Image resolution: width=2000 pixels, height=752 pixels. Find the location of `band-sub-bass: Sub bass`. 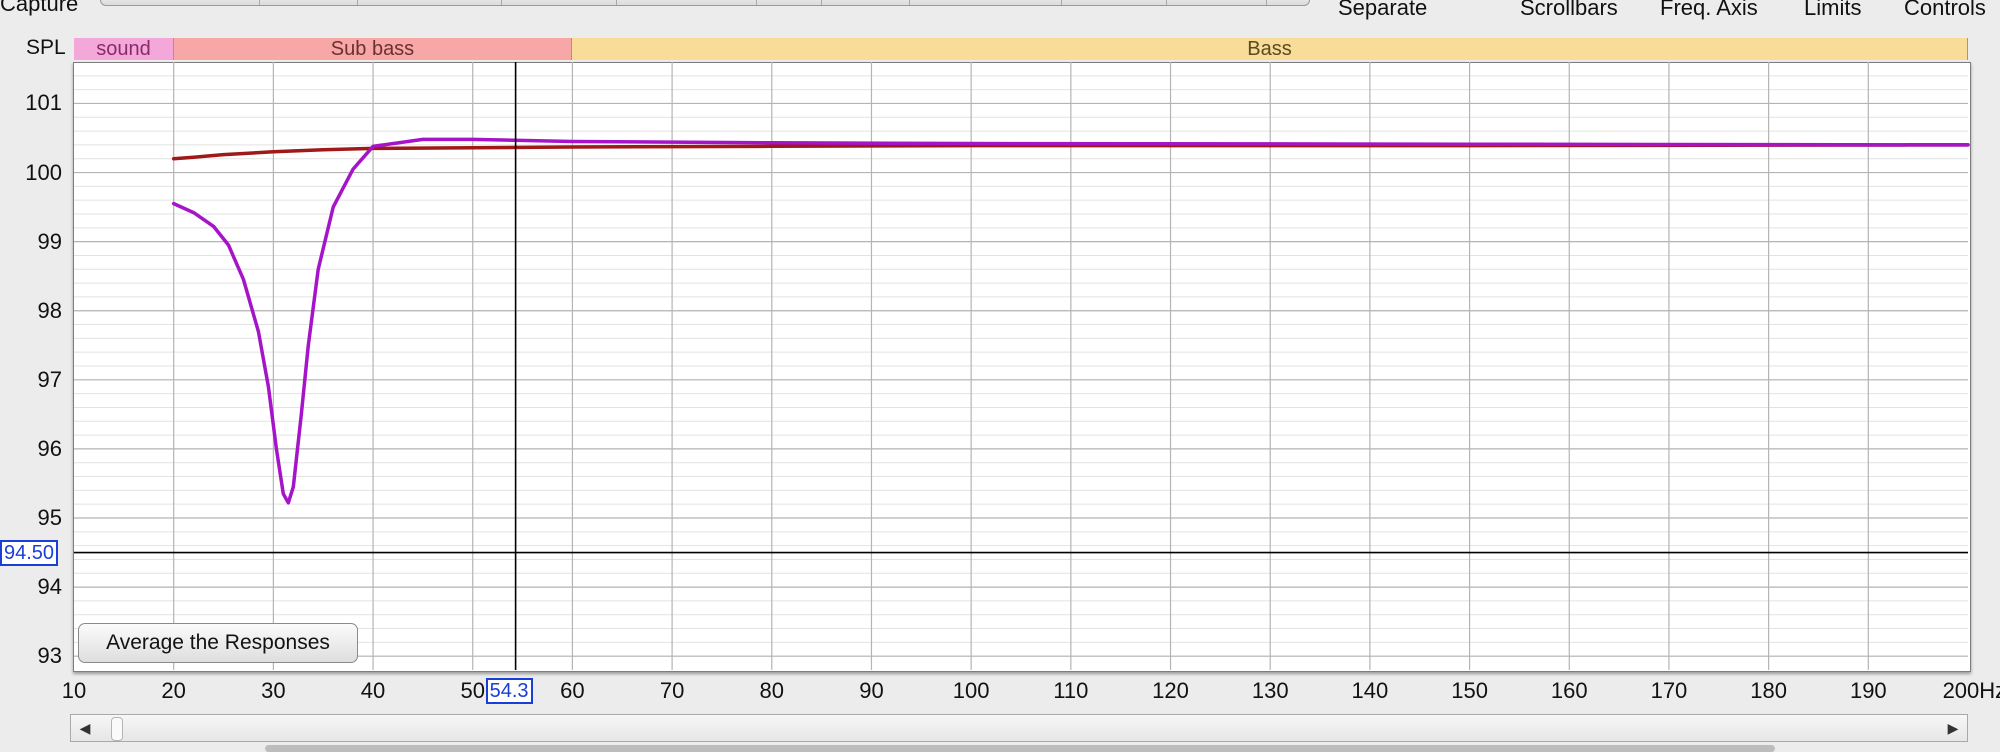

band-sub-bass: Sub bass is located at coordinates (373, 49).